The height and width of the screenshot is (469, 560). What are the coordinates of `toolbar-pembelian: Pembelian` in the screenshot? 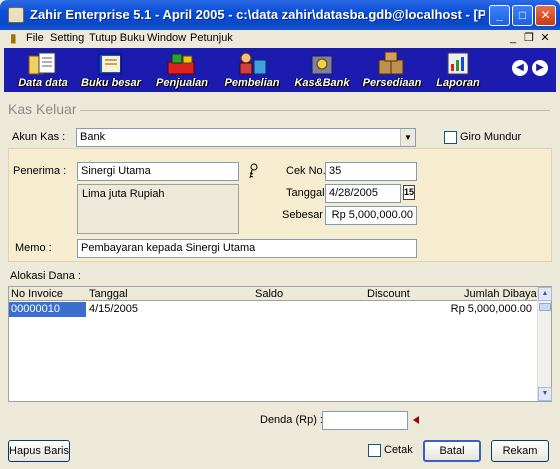 It's located at (252, 70).